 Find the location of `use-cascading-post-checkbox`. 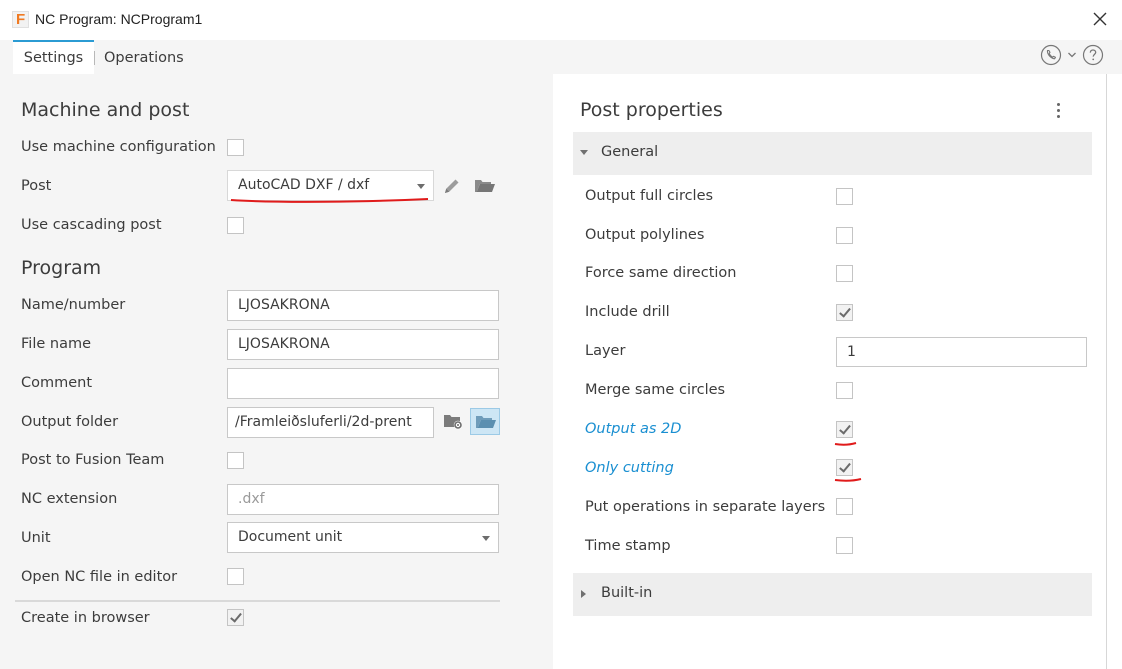

use-cascading-post-checkbox is located at coordinates (235, 225).